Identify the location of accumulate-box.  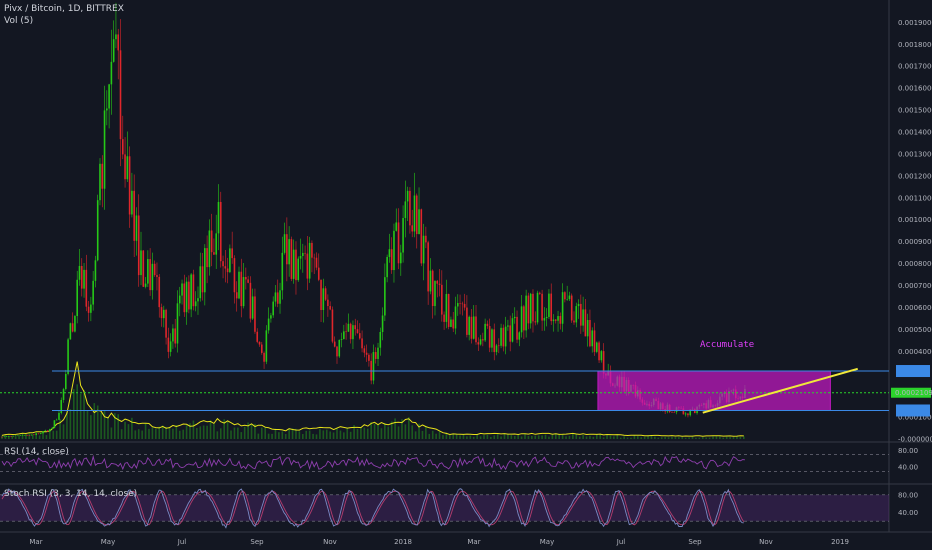
(714, 390).